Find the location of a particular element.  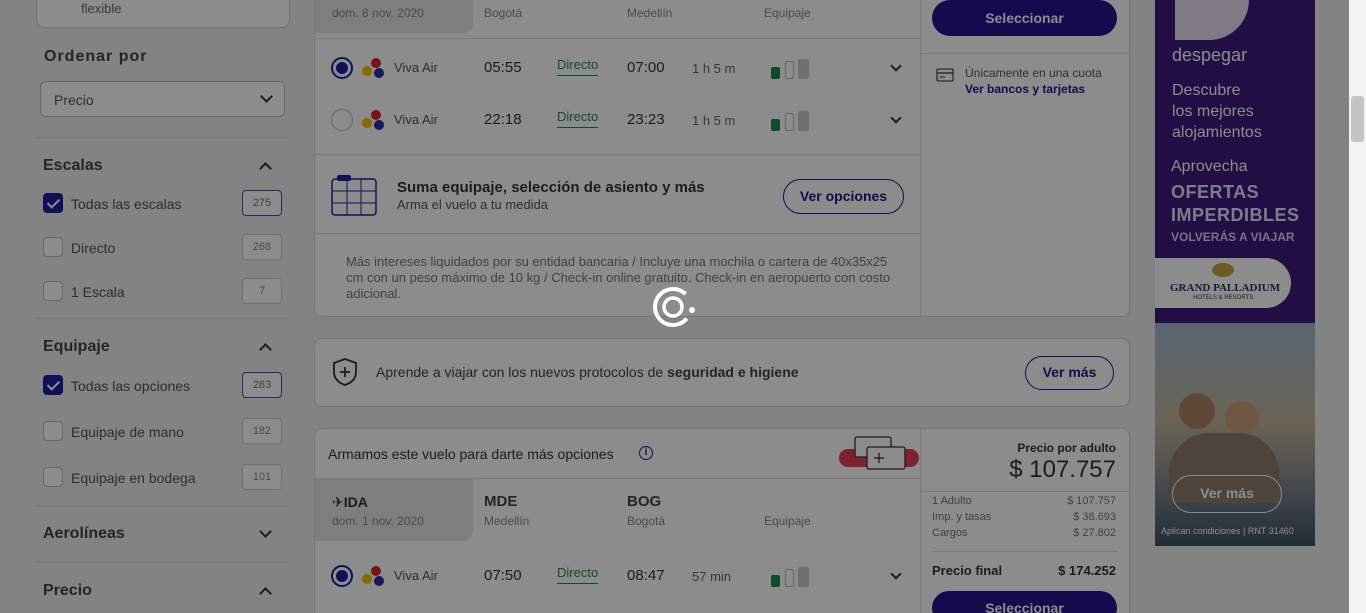

loading-spinner-icon is located at coordinates (674, 307).